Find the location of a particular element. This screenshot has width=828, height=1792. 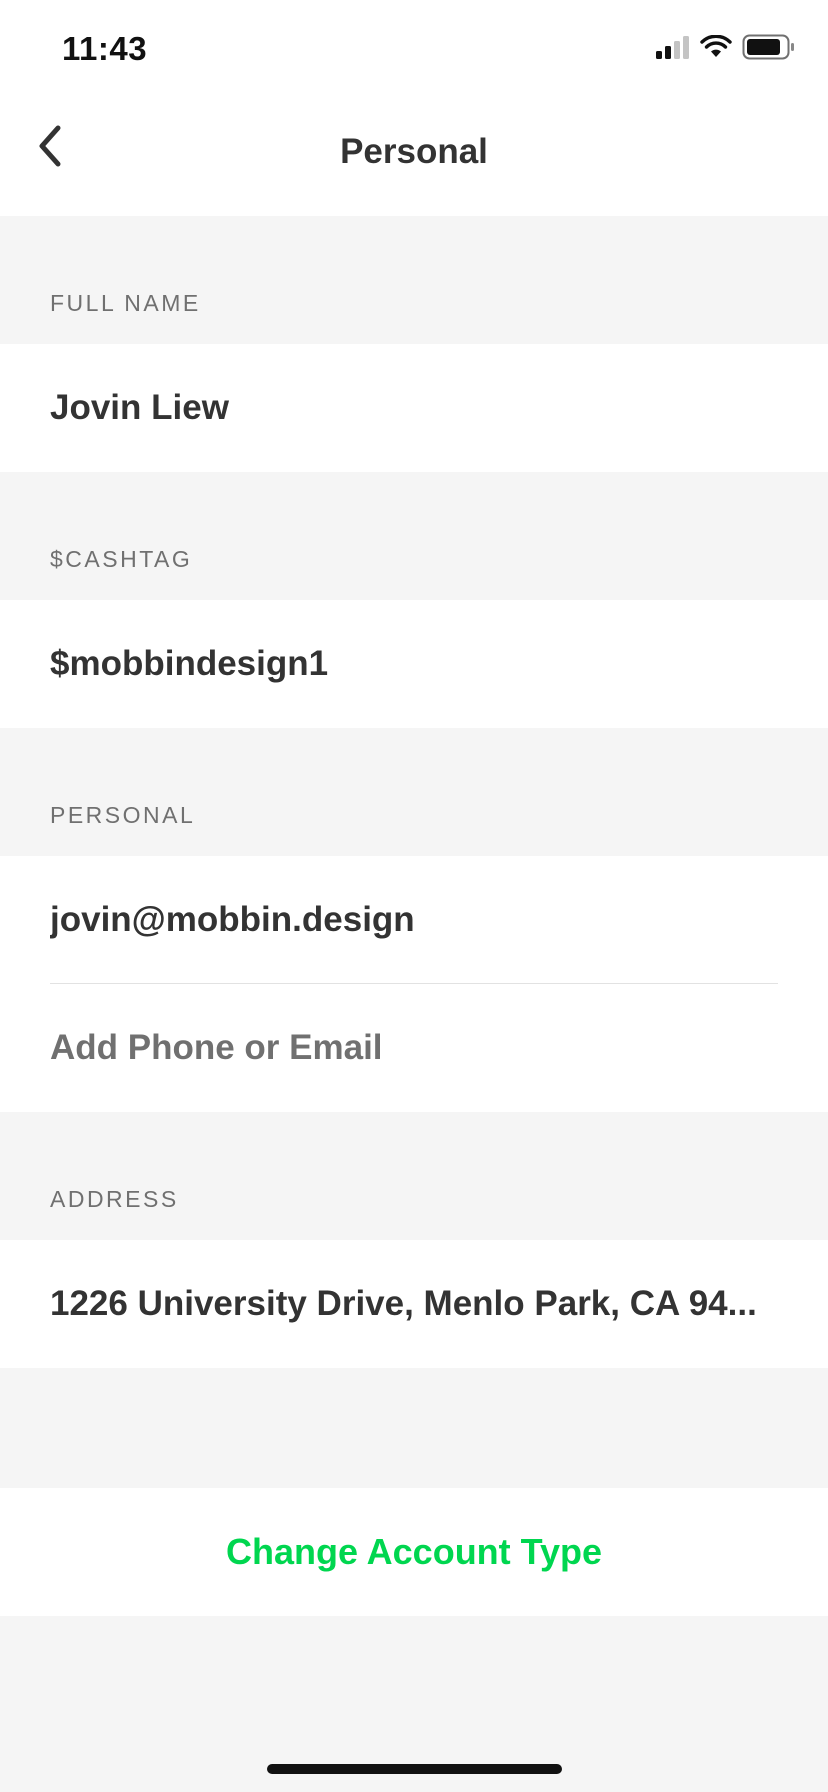

battery-icon is located at coordinates (769, 49).